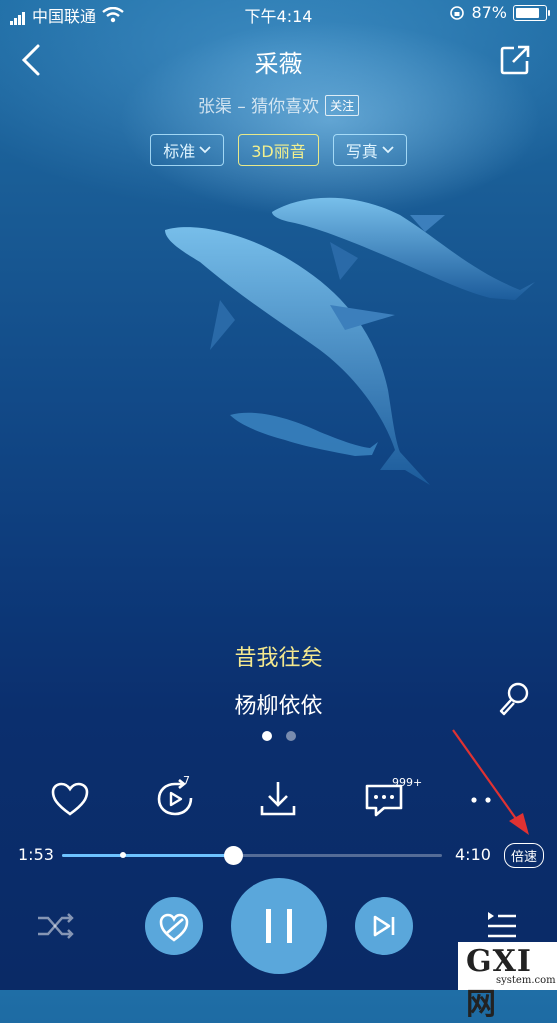  Describe the element at coordinates (278, 64) in the screenshot. I see `song-title: 采薇` at that location.